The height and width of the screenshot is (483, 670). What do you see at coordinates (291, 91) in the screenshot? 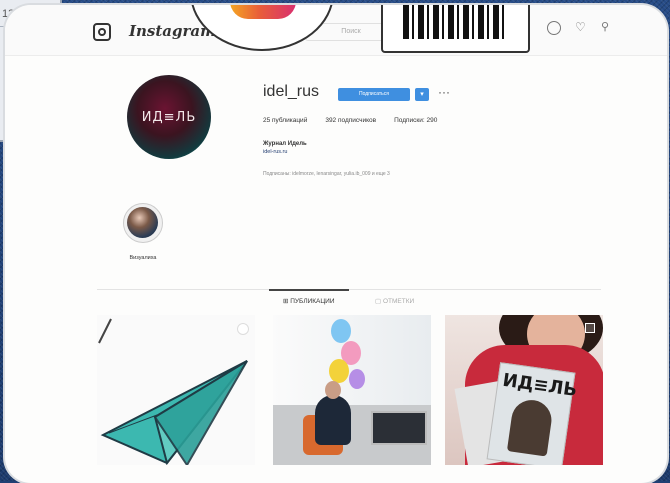
I see `profile-username: idel_rus` at bounding box center [291, 91].